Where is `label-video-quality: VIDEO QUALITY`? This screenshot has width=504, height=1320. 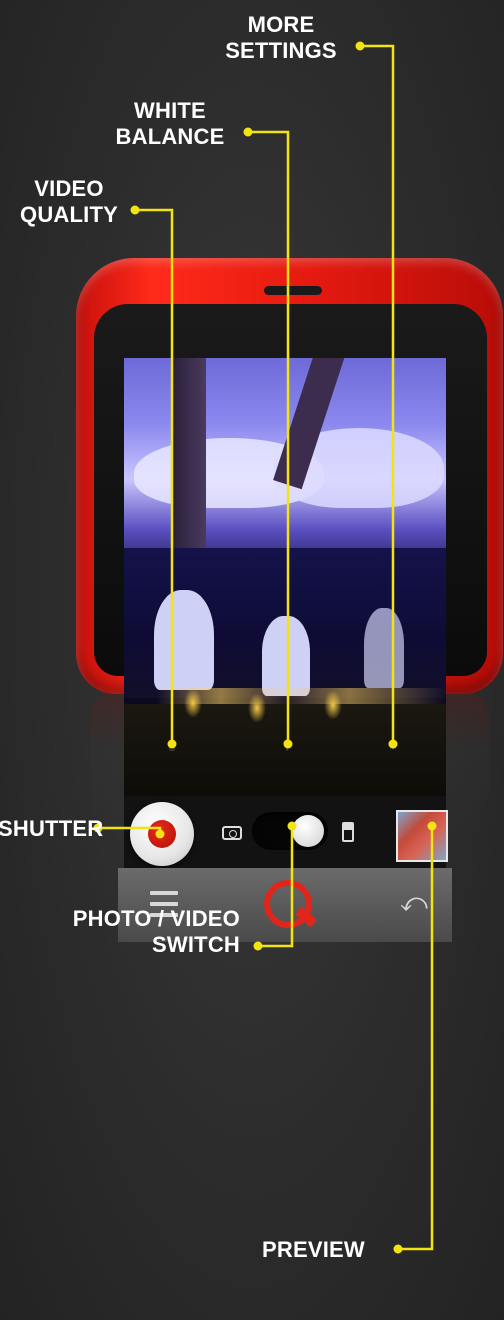
label-video-quality: VIDEO QUALITY is located at coordinates (69, 202).